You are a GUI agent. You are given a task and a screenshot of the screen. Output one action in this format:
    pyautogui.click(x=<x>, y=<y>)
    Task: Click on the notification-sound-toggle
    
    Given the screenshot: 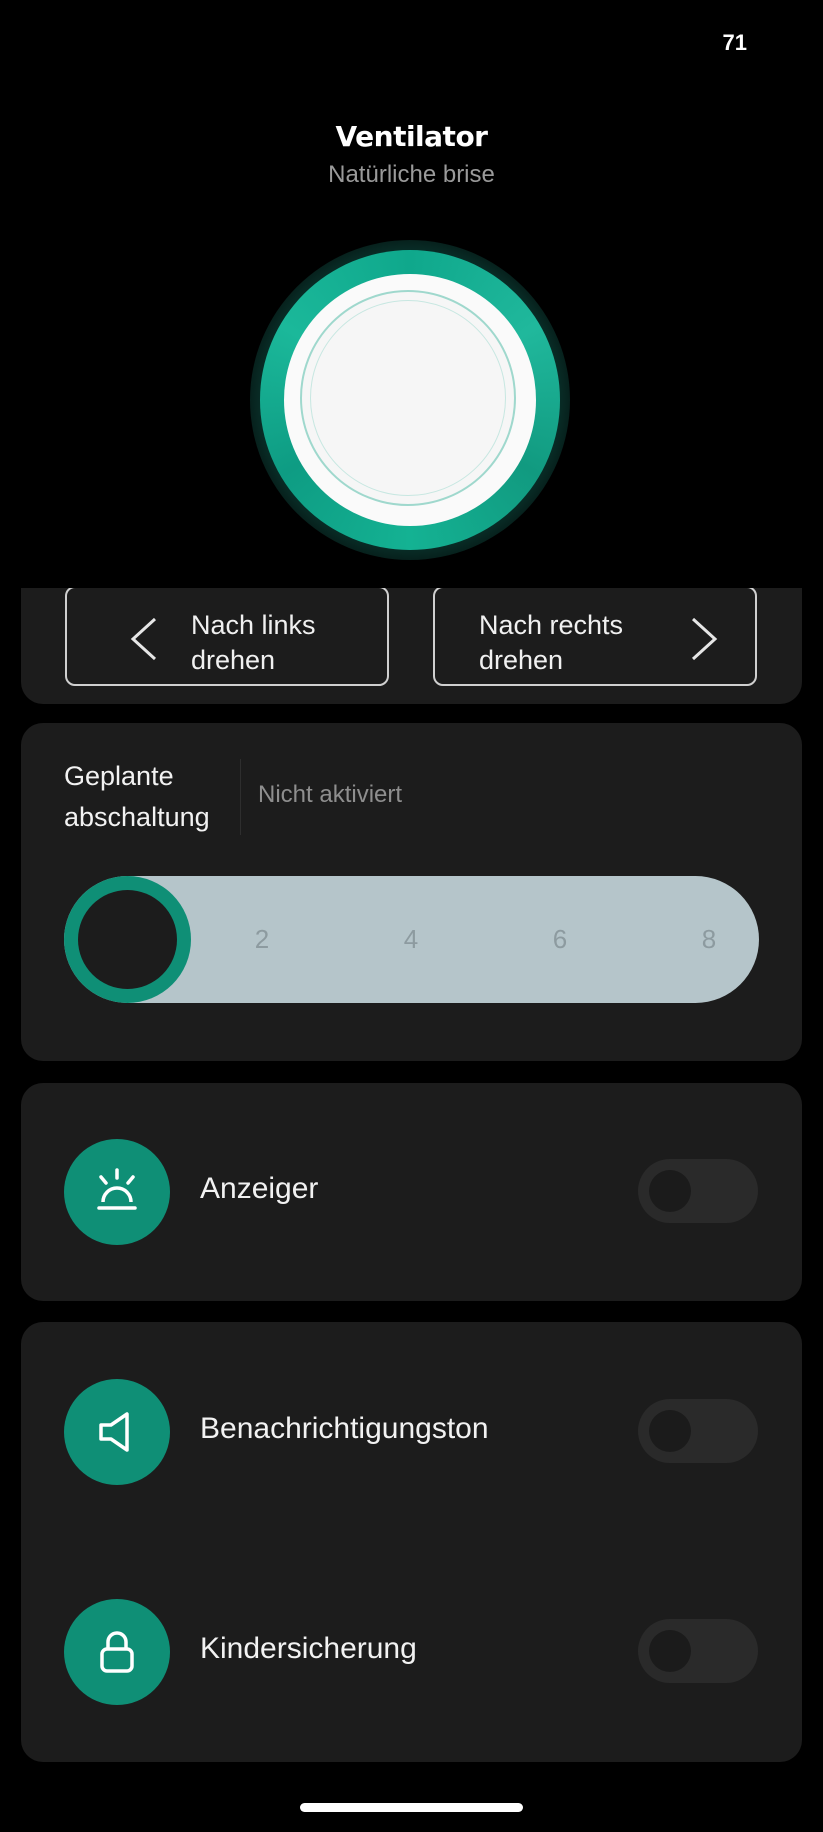 What is the action you would take?
    pyautogui.click(x=698, y=1431)
    